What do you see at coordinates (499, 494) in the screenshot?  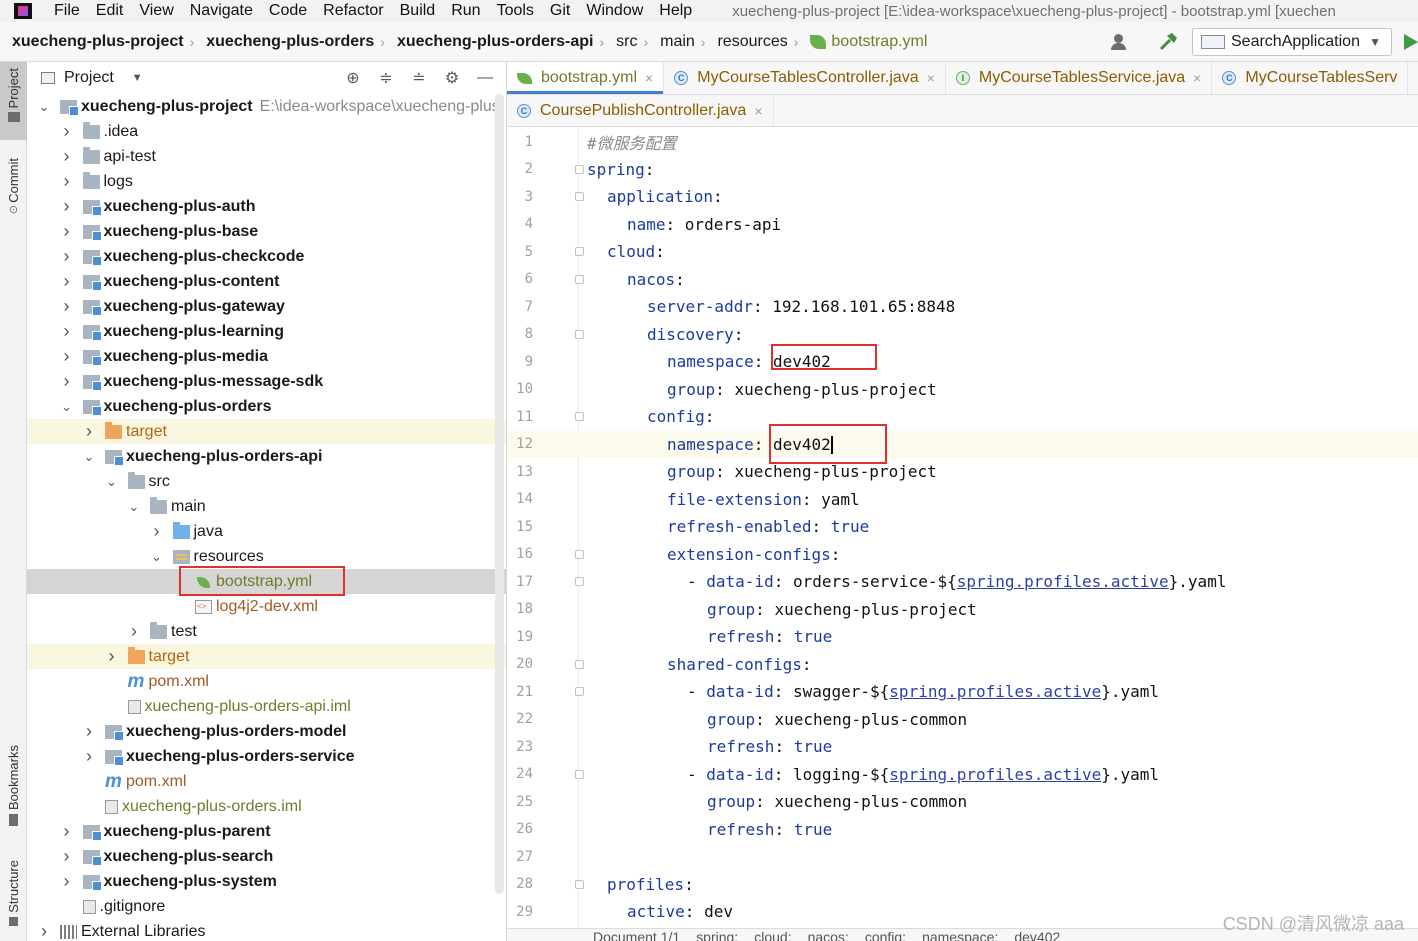 I see `project-tree-scrollbar` at bounding box center [499, 494].